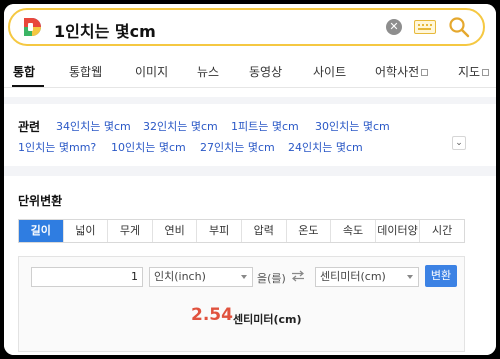 This screenshot has width=500, height=359. Describe the element at coordinates (398, 231) in the screenshot. I see `unit-tab-data: 데이터양` at that location.